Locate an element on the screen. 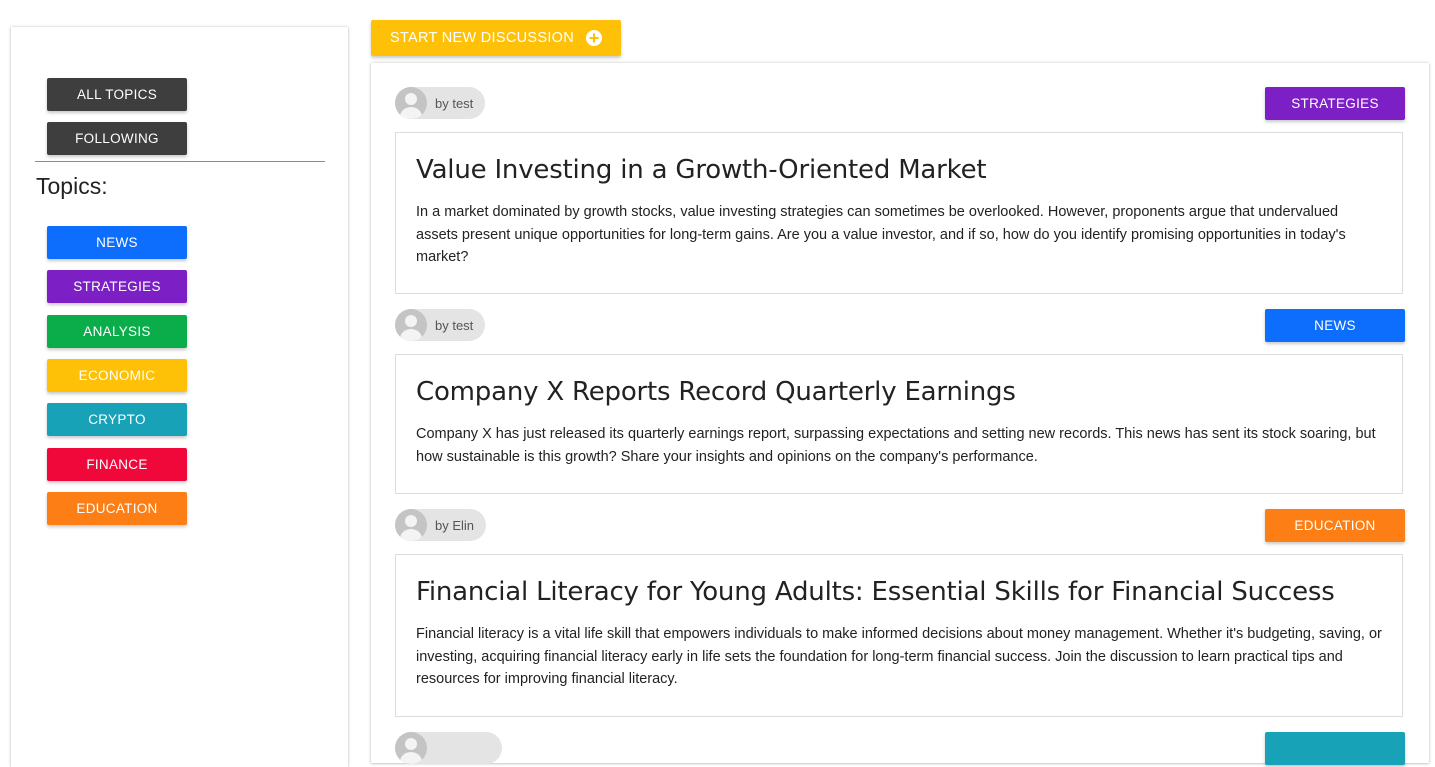  topic-news-button: NEWS is located at coordinates (117, 242).